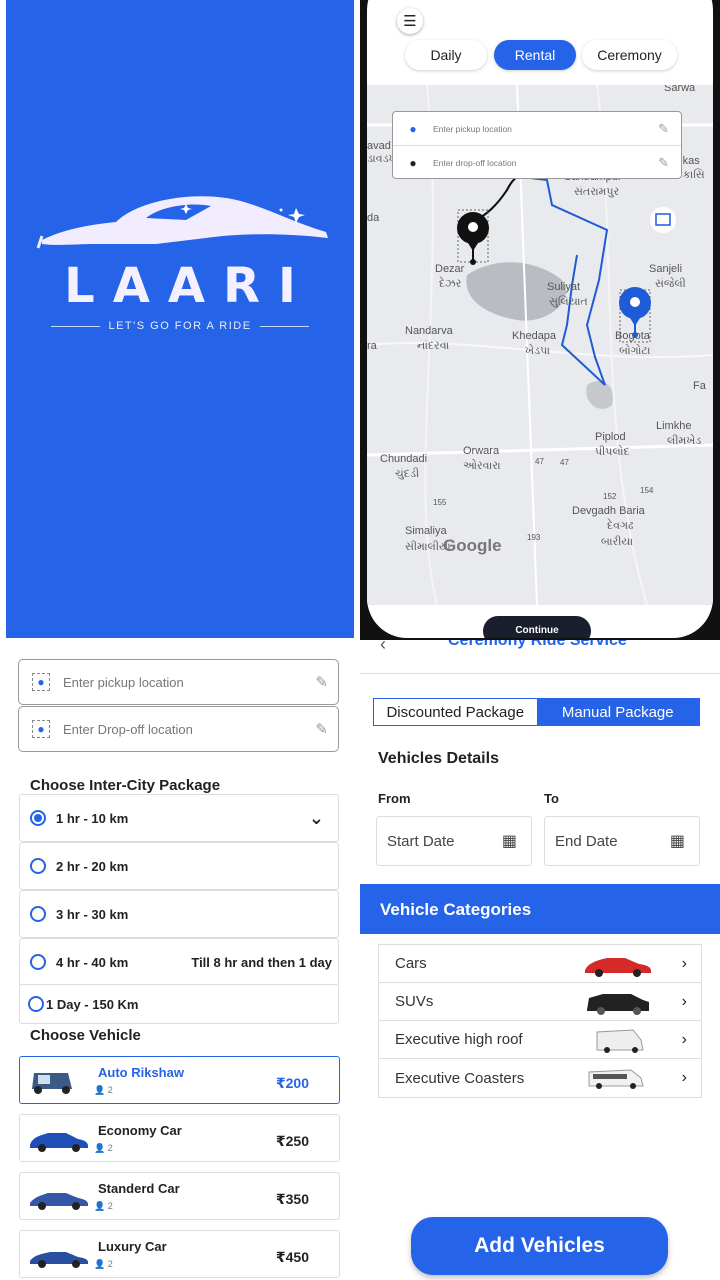 Image resolution: width=720 pixels, height=1280 pixels. What do you see at coordinates (410, 21) in the screenshot?
I see `hamburger-menu-icon: ☰` at bounding box center [410, 21].